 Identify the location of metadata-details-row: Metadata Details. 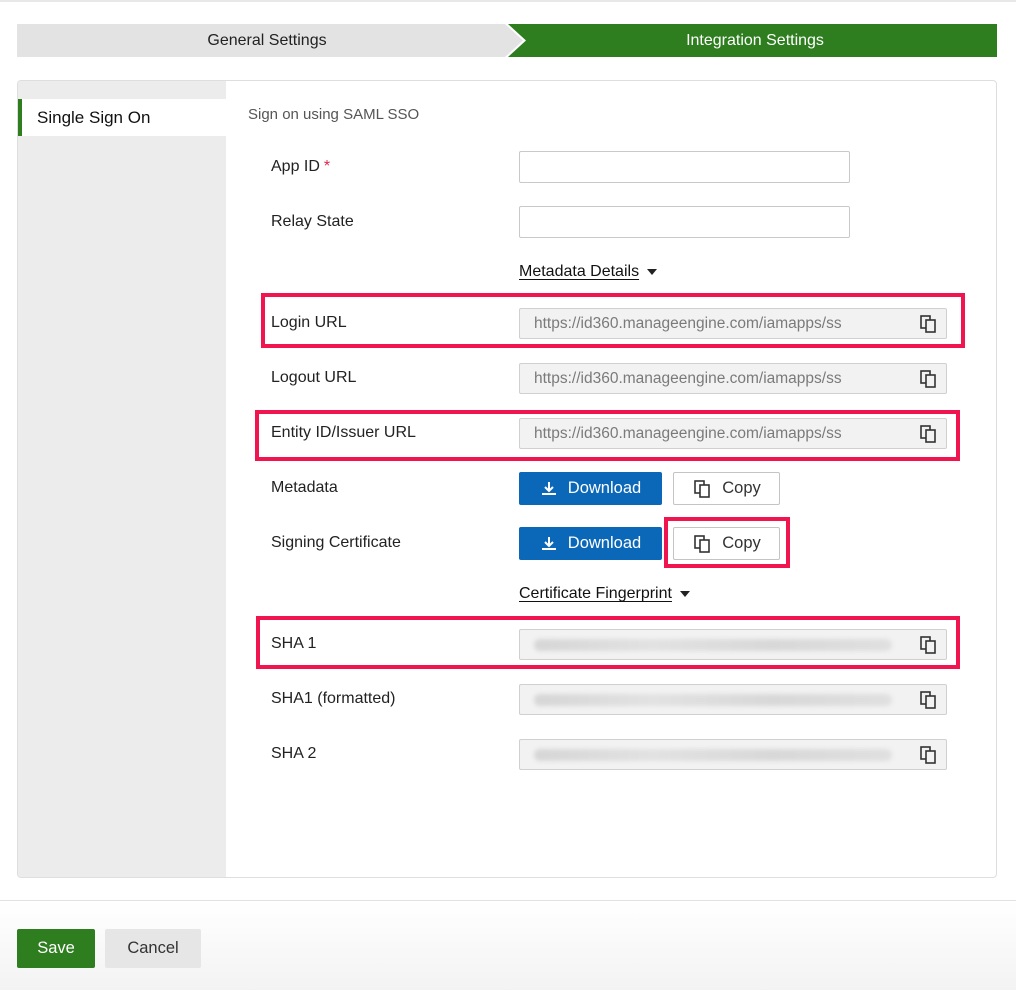
(611, 272).